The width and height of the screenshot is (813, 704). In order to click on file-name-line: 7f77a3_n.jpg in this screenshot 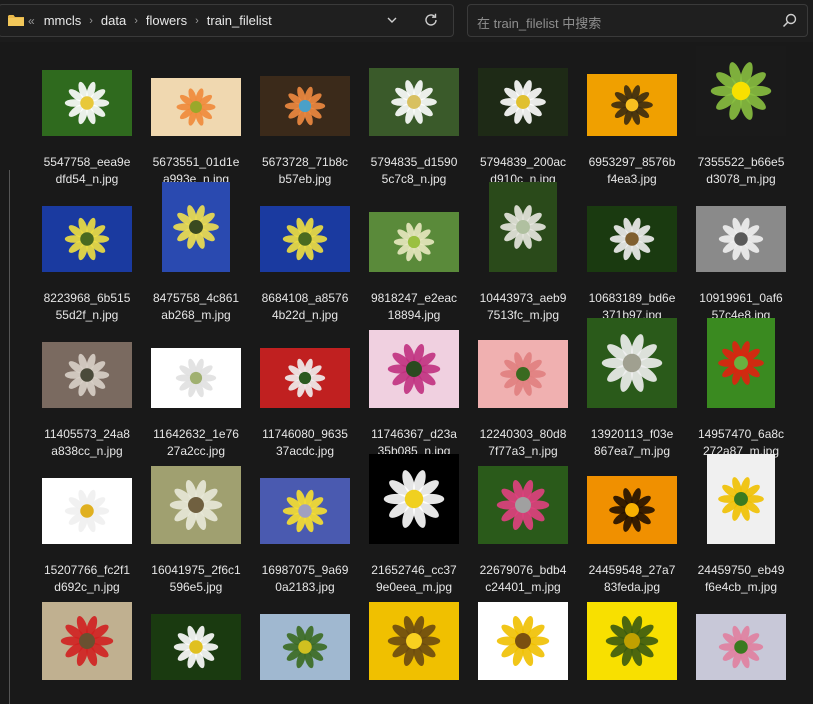, I will do `click(523, 451)`.